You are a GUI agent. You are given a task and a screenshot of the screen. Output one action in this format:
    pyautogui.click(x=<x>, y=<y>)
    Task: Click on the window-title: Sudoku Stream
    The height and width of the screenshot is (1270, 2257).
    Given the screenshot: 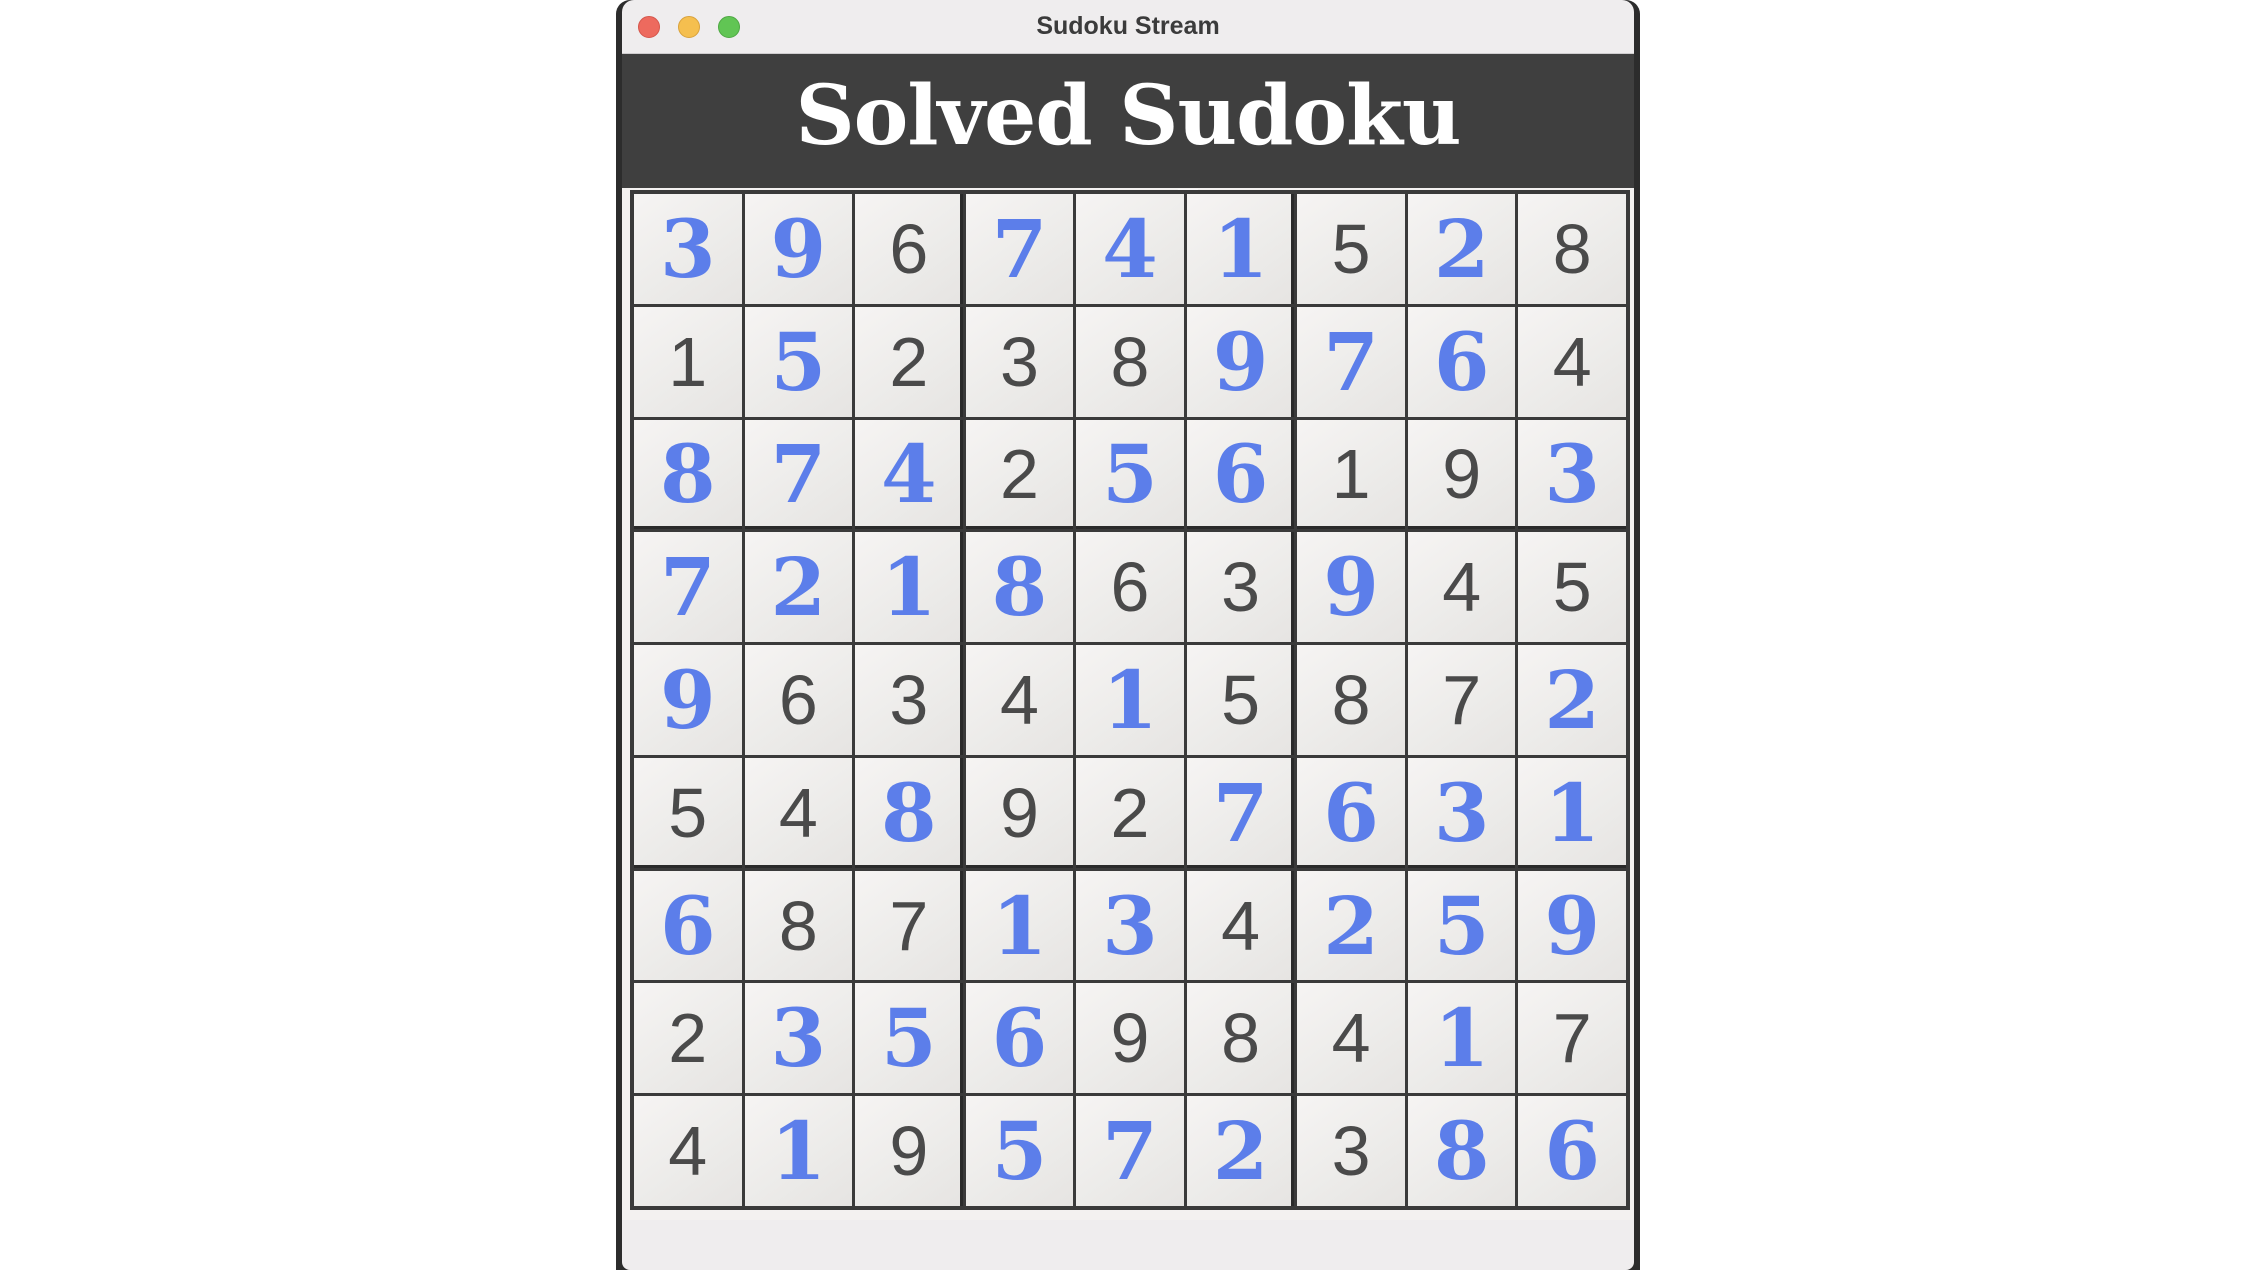 What is the action you would take?
    pyautogui.click(x=1128, y=26)
    